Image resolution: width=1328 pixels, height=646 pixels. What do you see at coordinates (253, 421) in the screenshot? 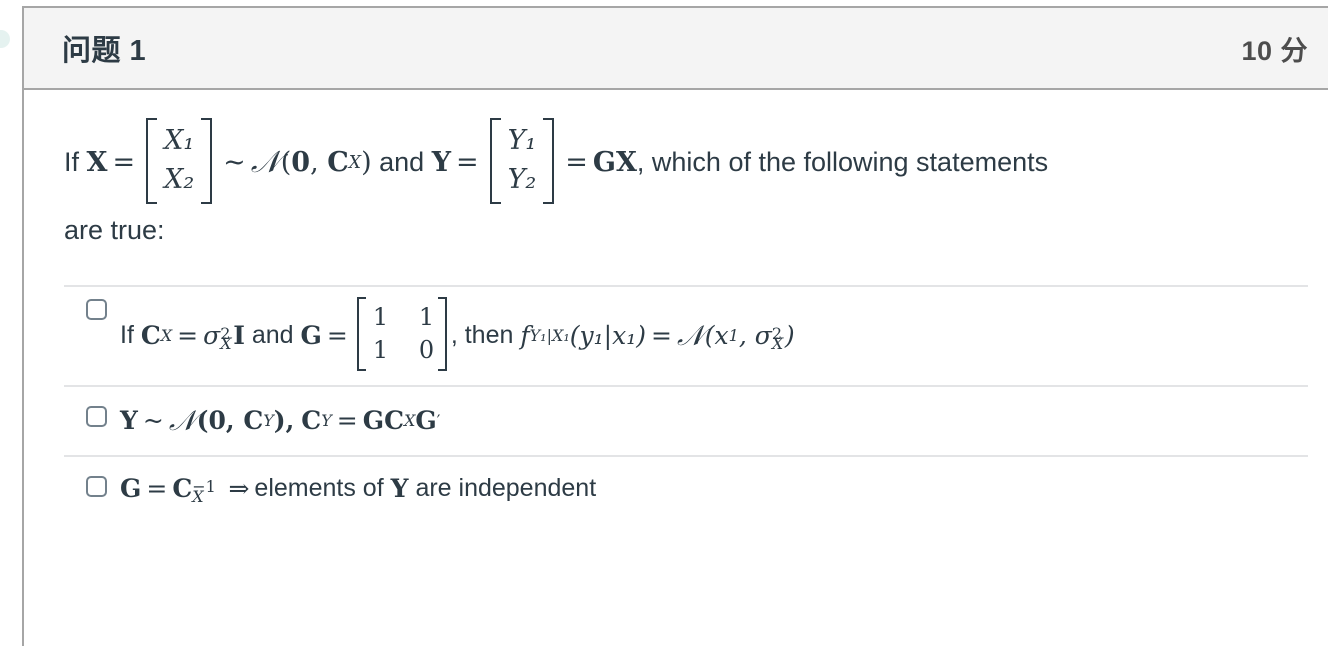
I see `a2-cov-y: C` at bounding box center [253, 421].